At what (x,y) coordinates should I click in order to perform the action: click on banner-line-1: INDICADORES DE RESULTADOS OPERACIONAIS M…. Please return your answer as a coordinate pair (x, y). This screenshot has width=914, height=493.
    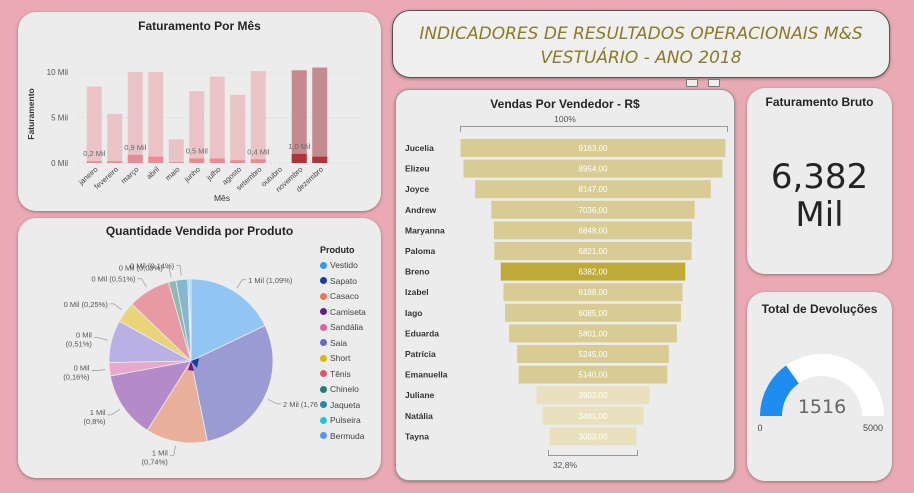
    Looking at the image, I should click on (641, 34).